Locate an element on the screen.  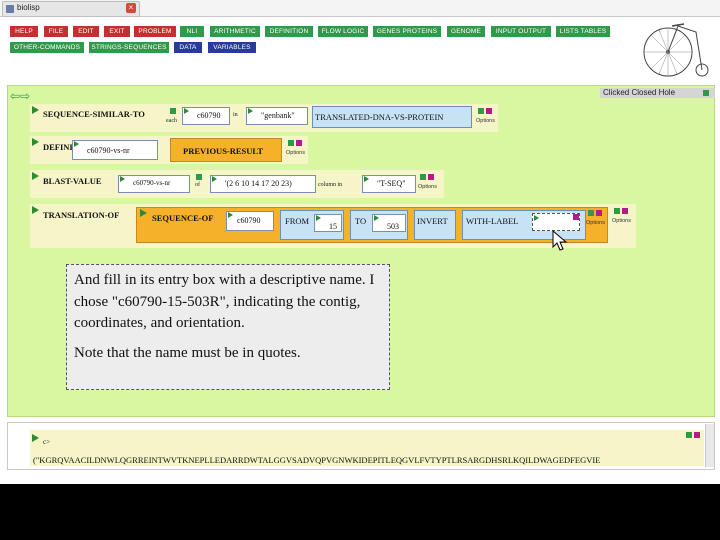
keyword-blast-value: BLAST-VALUE is located at coordinates (72, 181).